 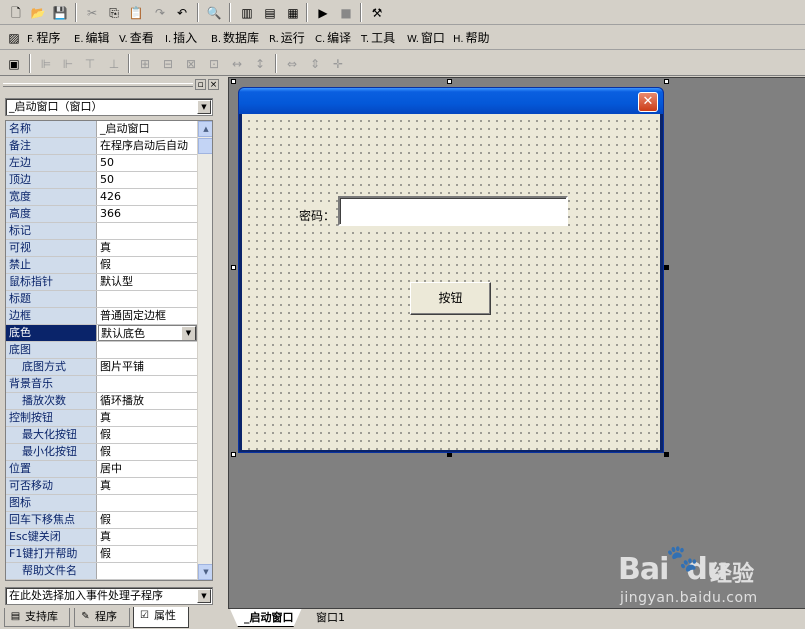 I want to click on property-row: 控制按钮真, so click(x=101, y=418).